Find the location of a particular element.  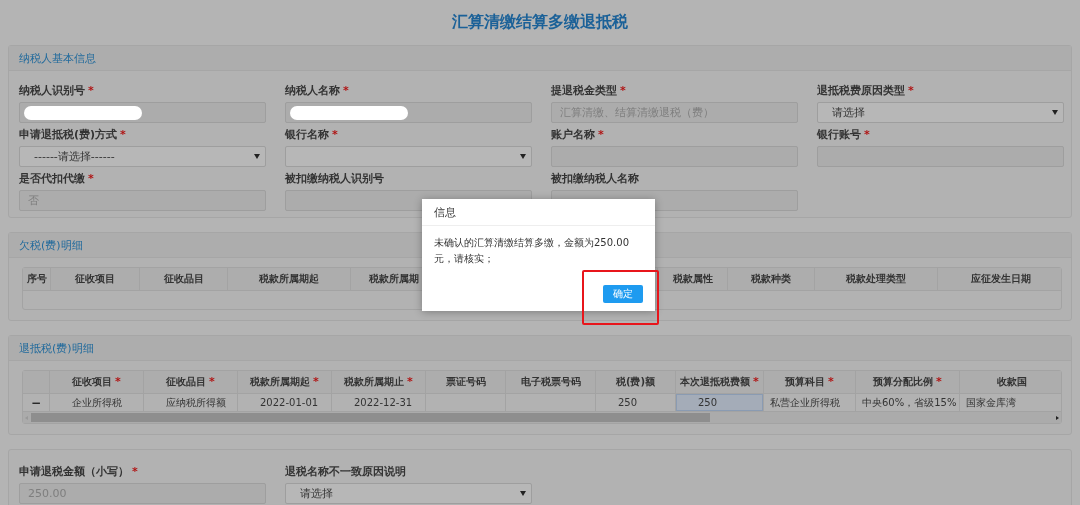

field-label: 申请退抵税(费)方式 is located at coordinates (68, 135).